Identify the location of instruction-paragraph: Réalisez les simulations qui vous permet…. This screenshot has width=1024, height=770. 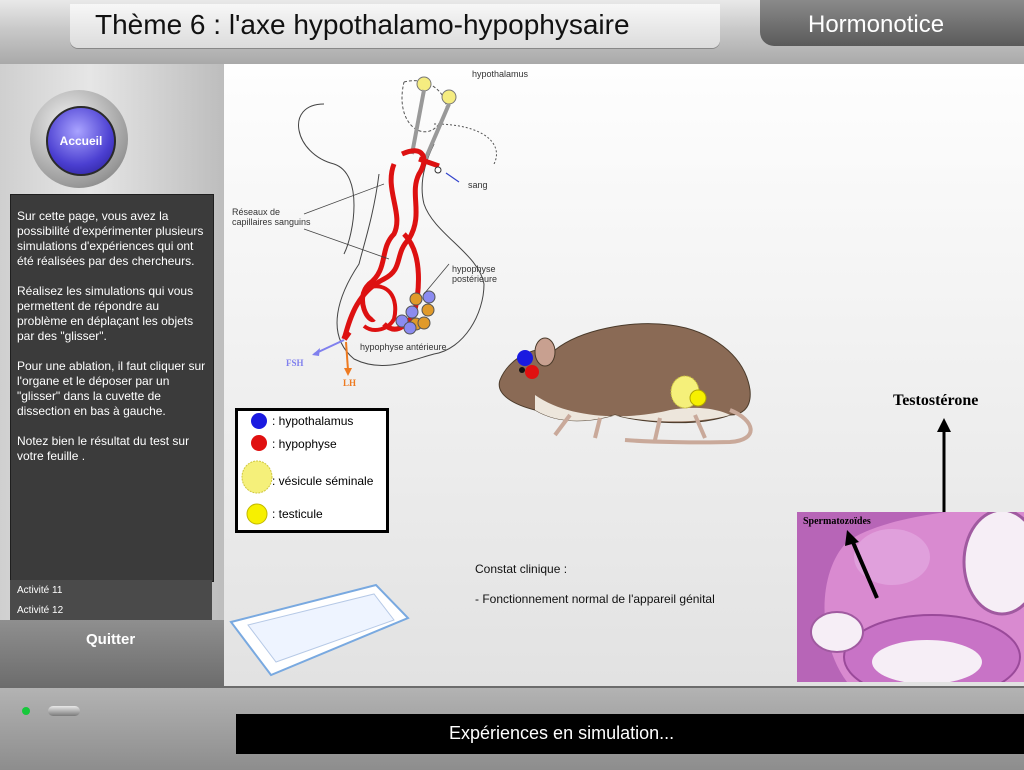
(105, 313).